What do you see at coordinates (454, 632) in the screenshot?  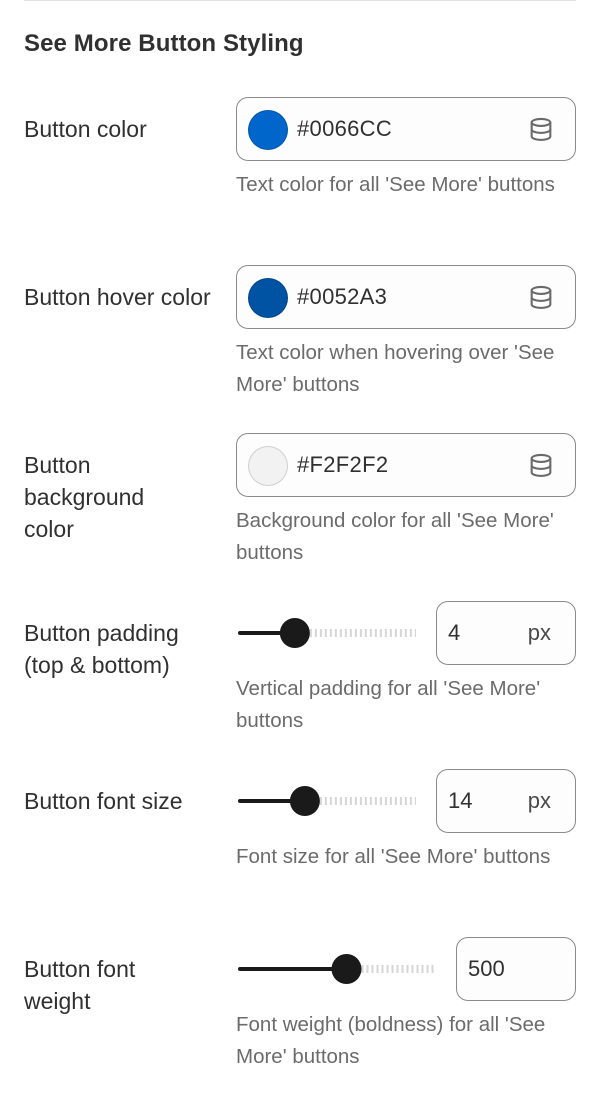 I see `number-value: 4` at bounding box center [454, 632].